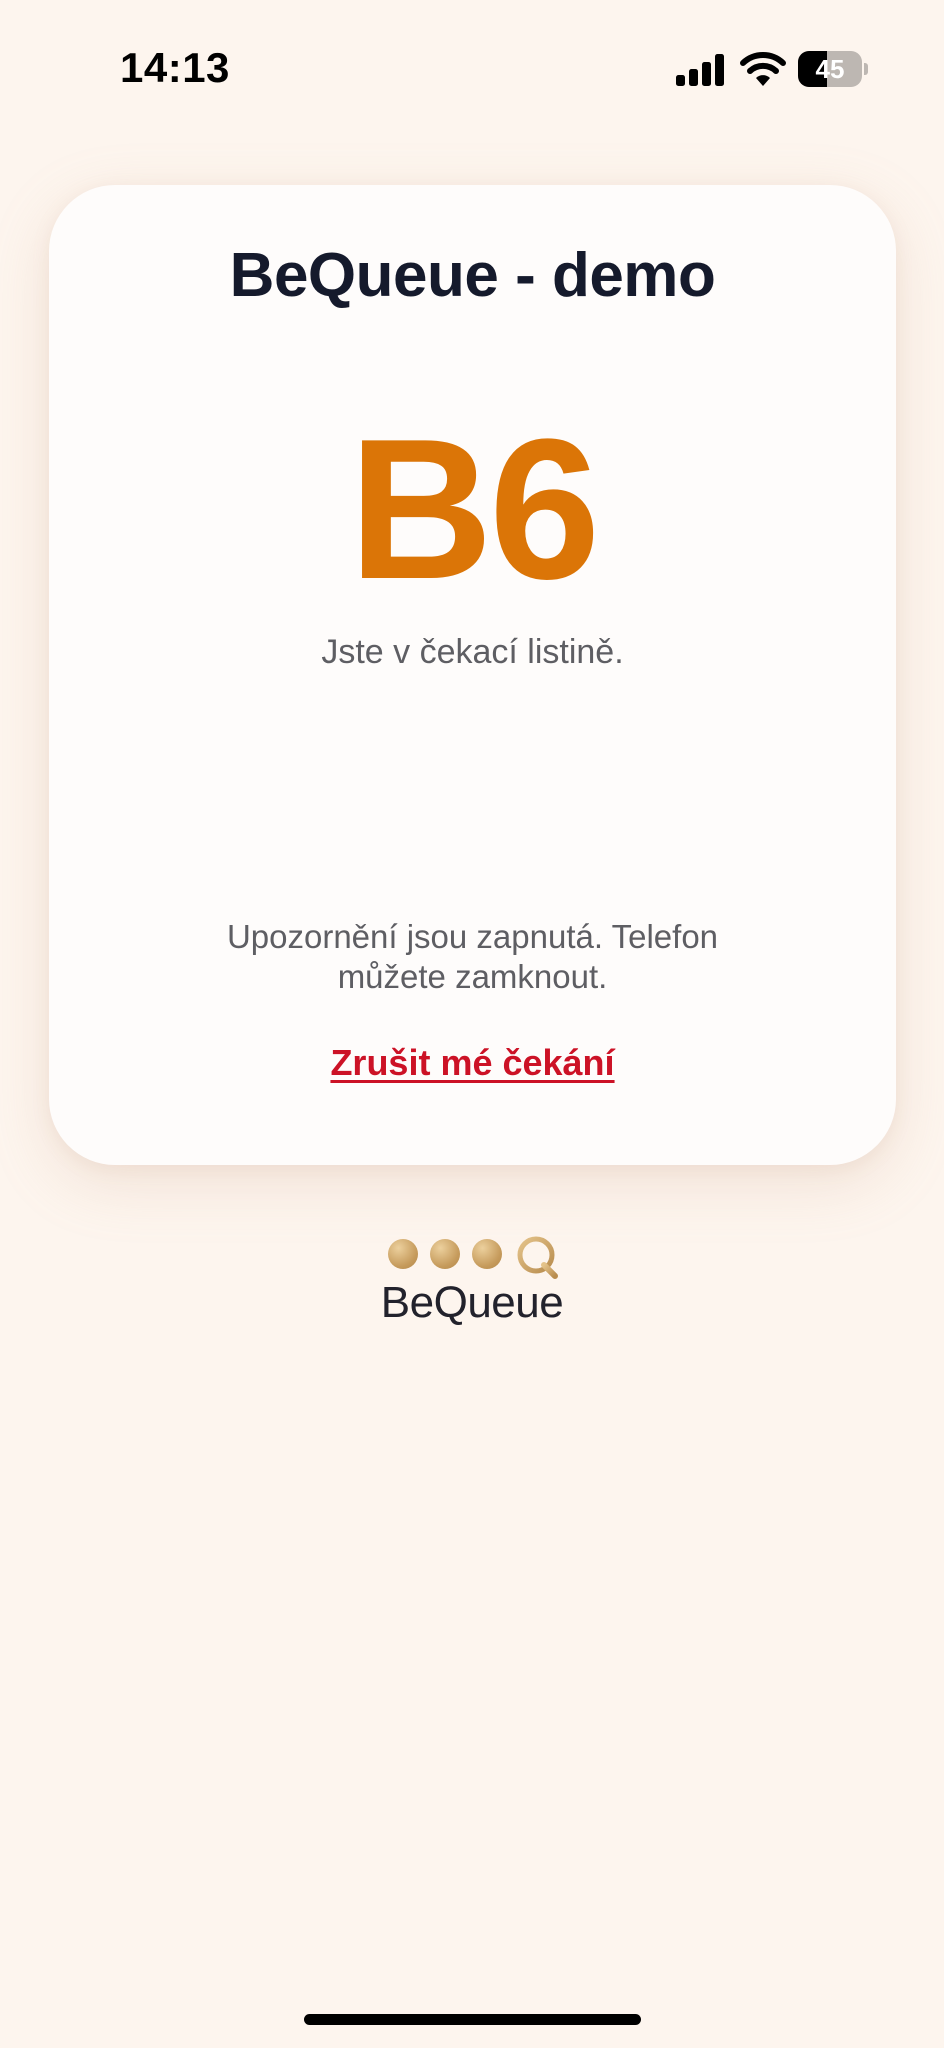 The width and height of the screenshot is (944, 2048). I want to click on waiting-status-text: Jste v čekací listině., so click(472, 652).